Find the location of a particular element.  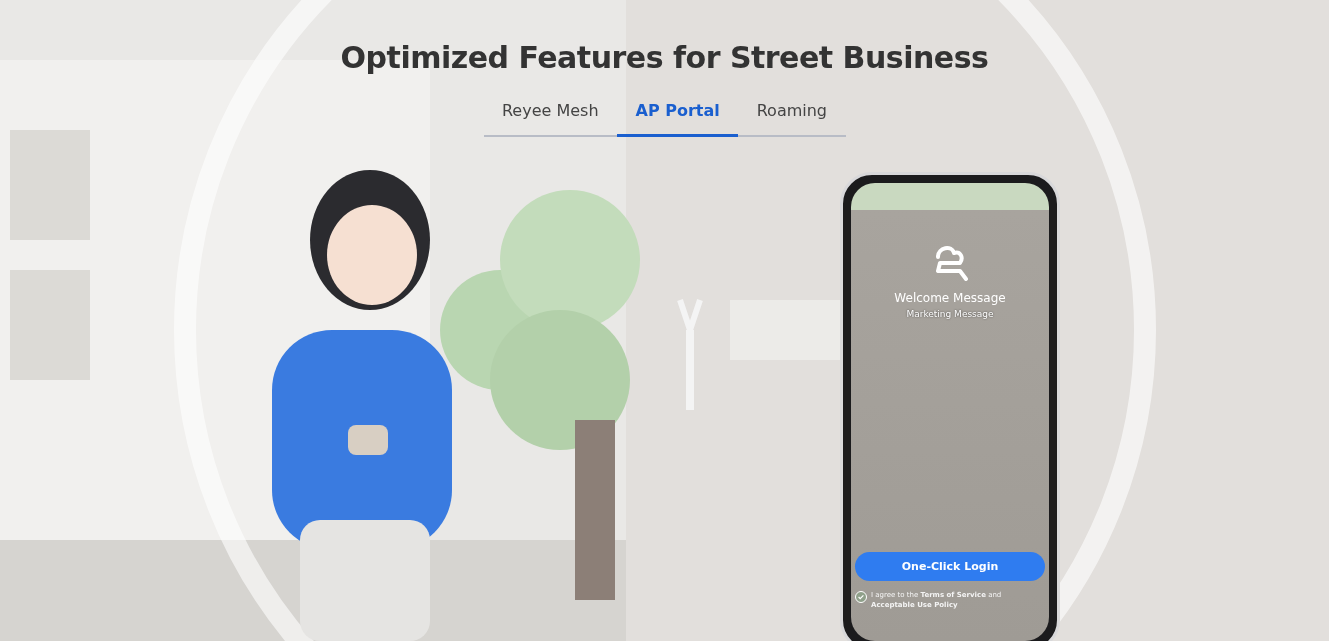

check-icon is located at coordinates (861, 597).